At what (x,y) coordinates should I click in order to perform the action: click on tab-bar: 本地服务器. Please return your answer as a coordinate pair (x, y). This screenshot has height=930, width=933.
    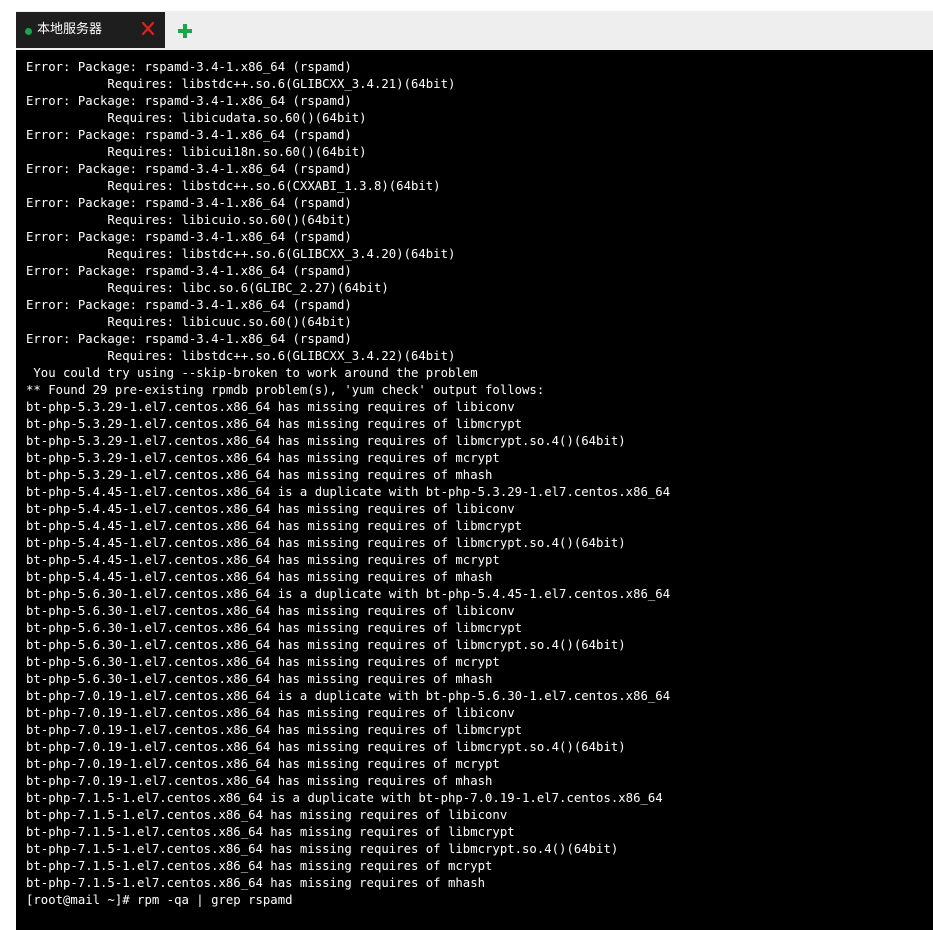
    Looking at the image, I should click on (474, 30).